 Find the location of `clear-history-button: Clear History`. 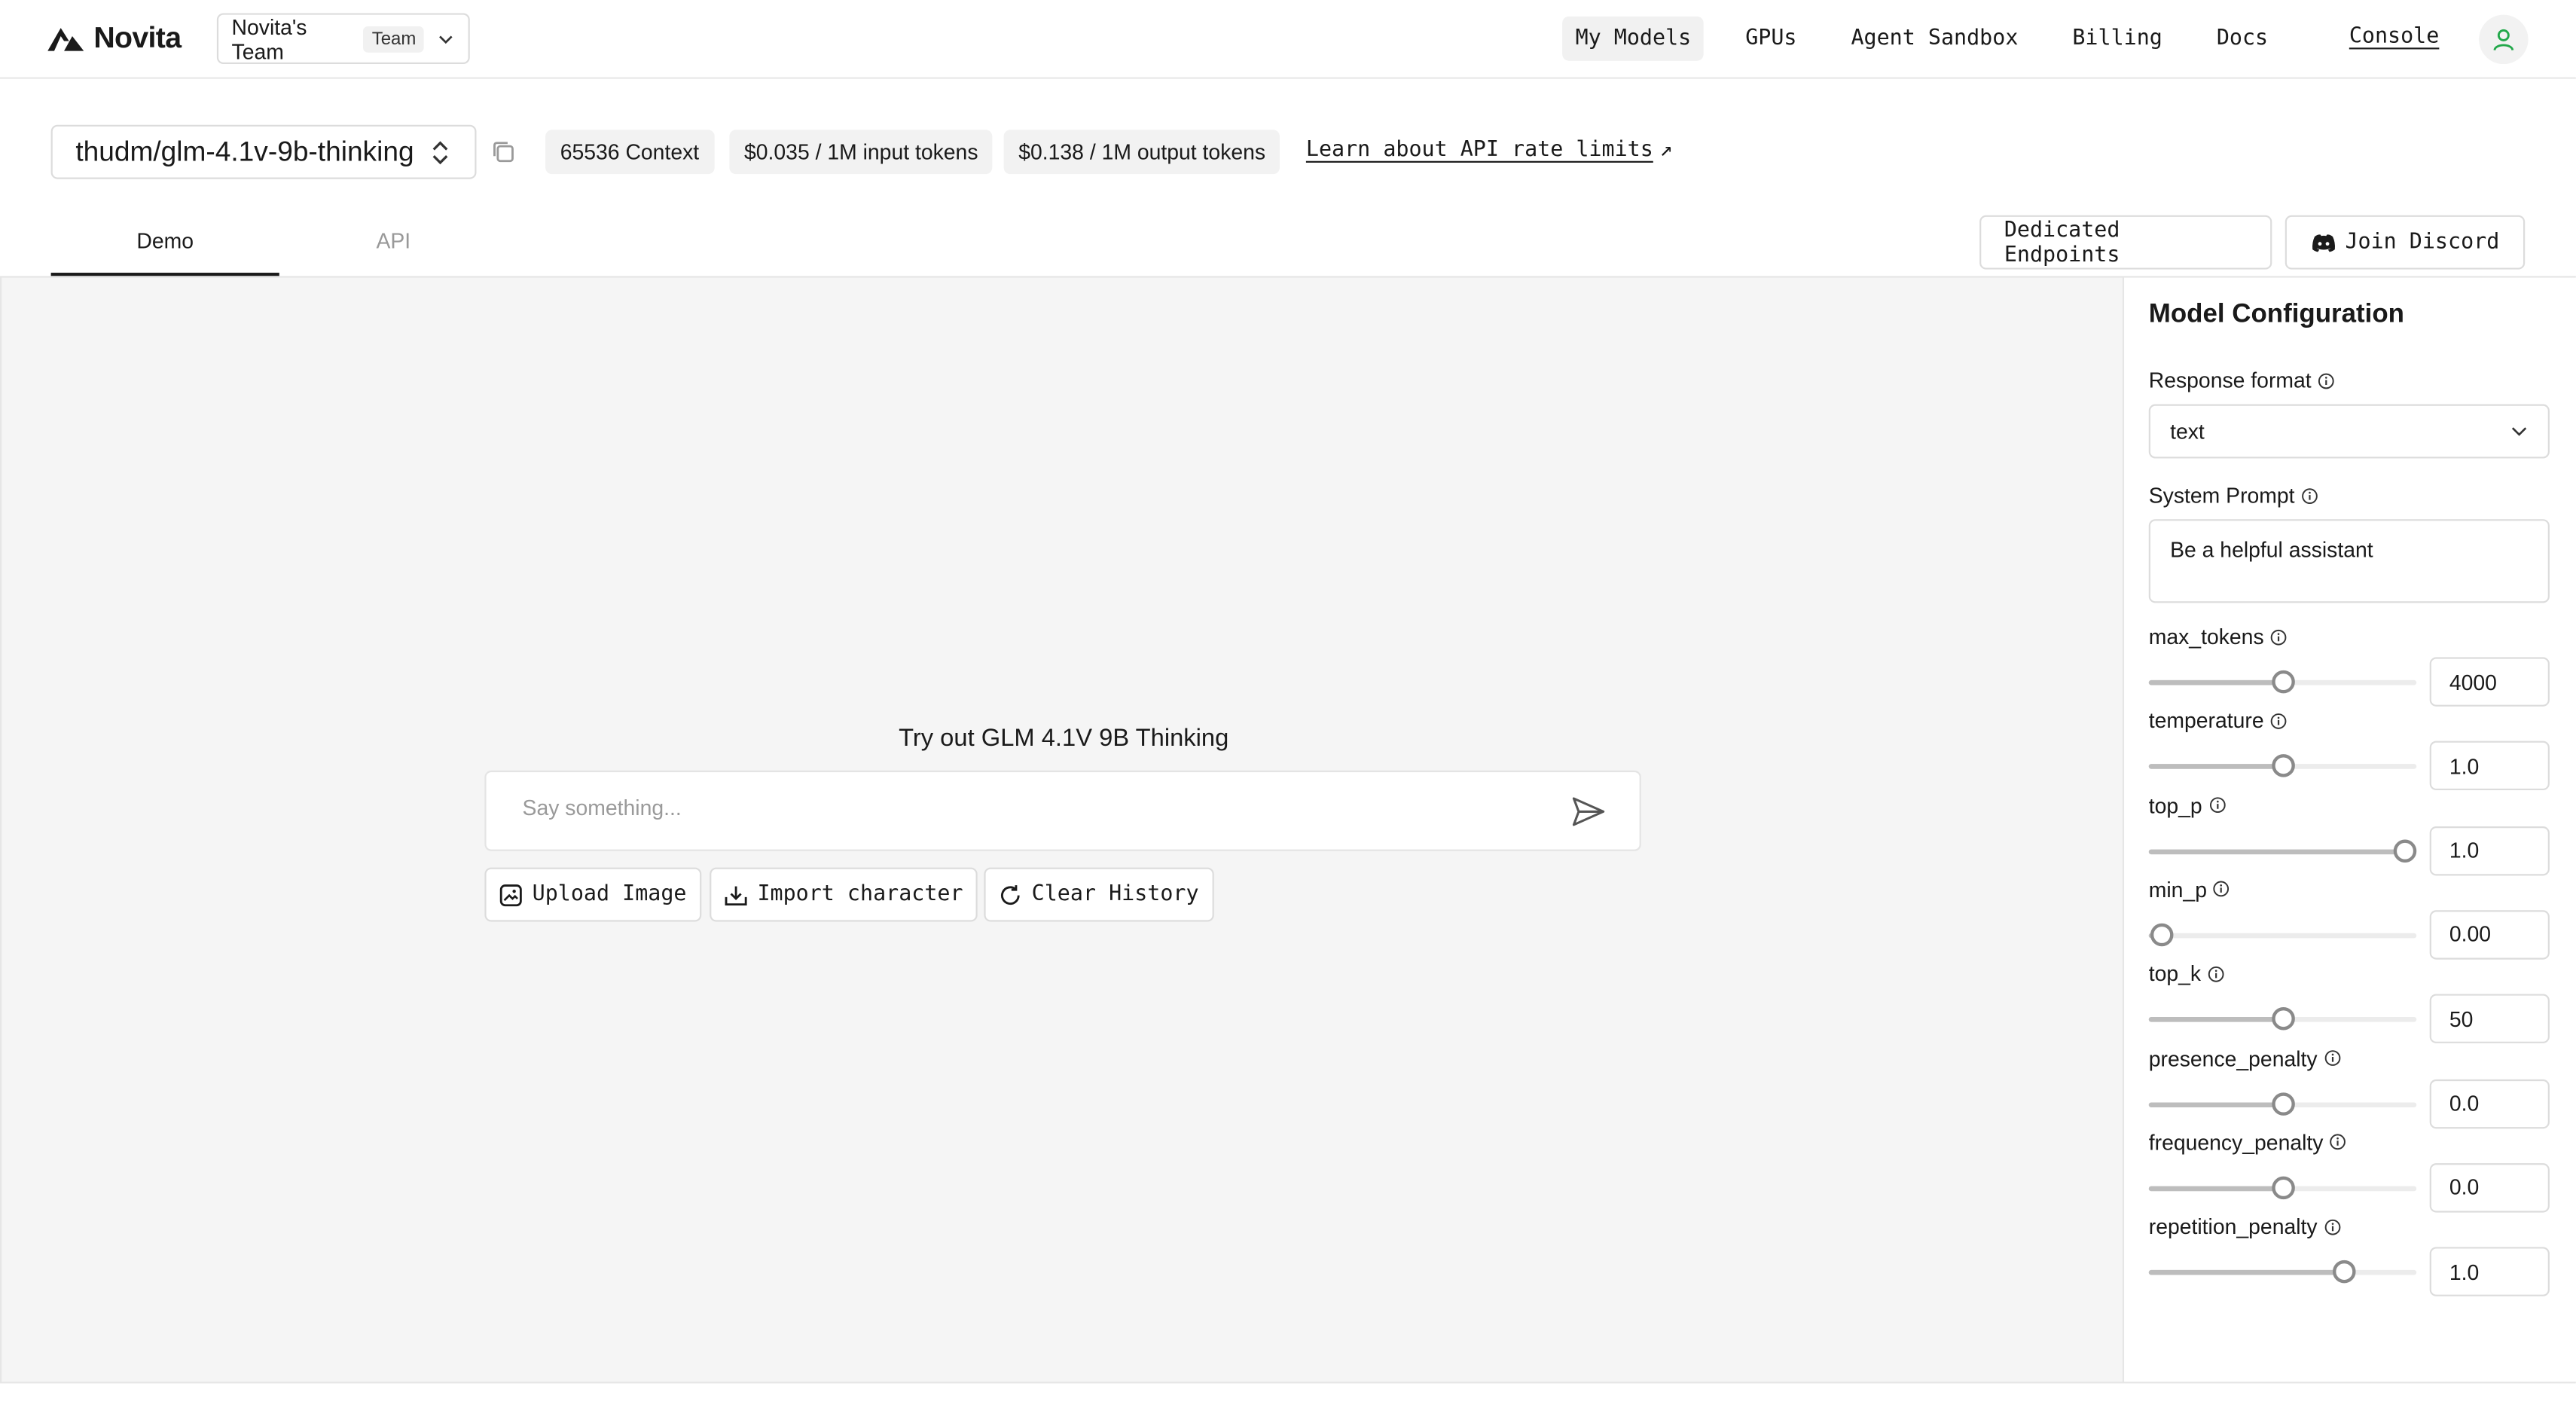

clear-history-button: Clear History is located at coordinates (1099, 894).